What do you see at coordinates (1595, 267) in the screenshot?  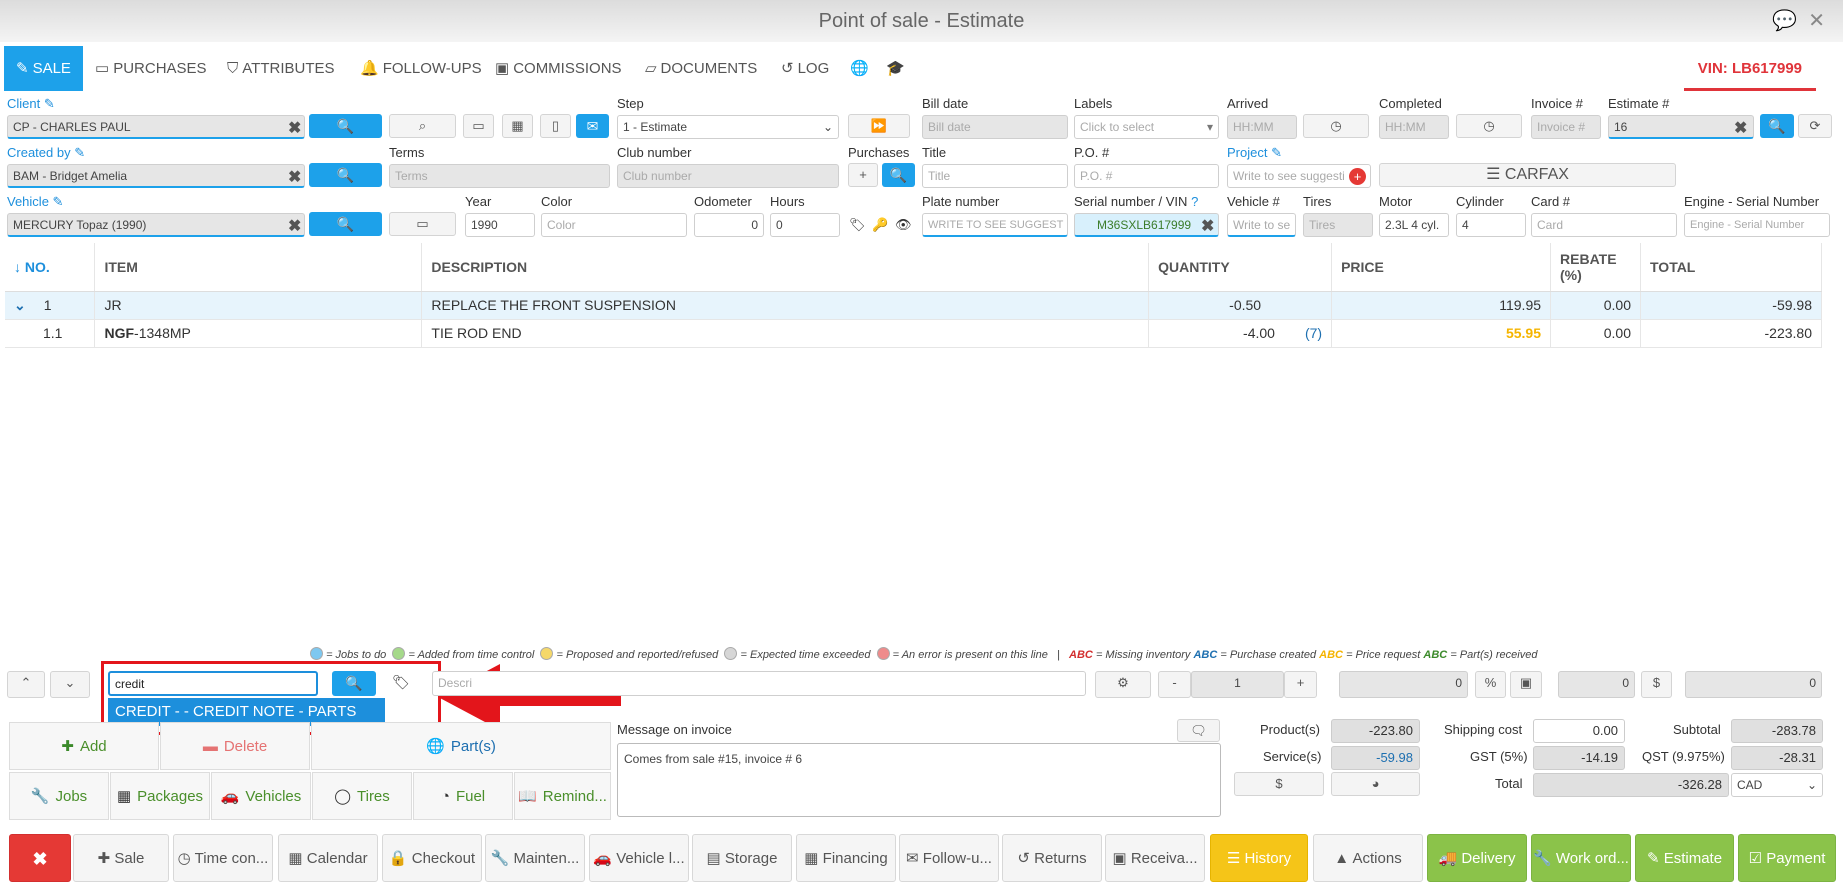 I see `col-rebate: REBATE (%)` at bounding box center [1595, 267].